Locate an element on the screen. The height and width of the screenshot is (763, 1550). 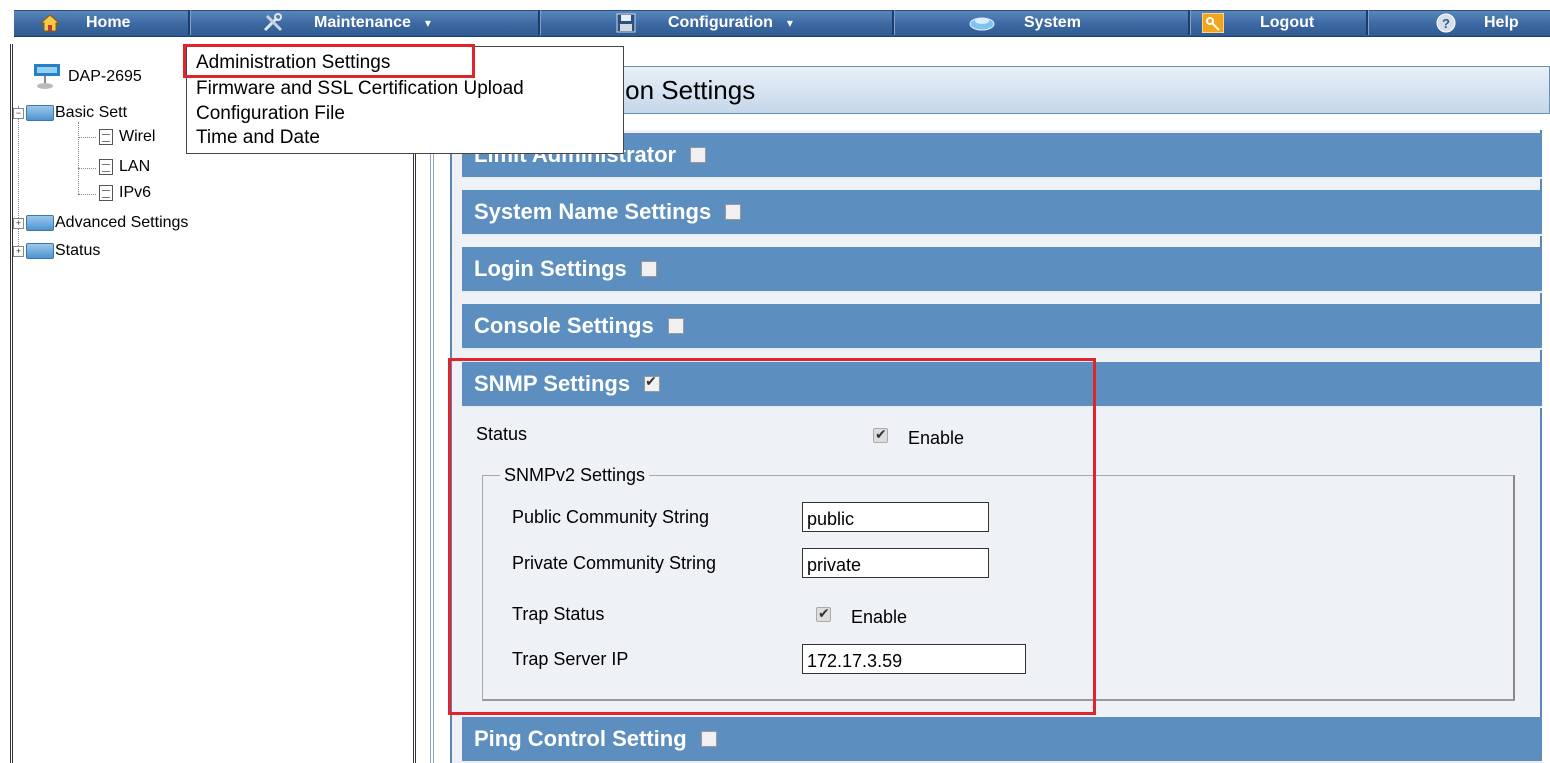
folder-open-icon is located at coordinates (40, 113).